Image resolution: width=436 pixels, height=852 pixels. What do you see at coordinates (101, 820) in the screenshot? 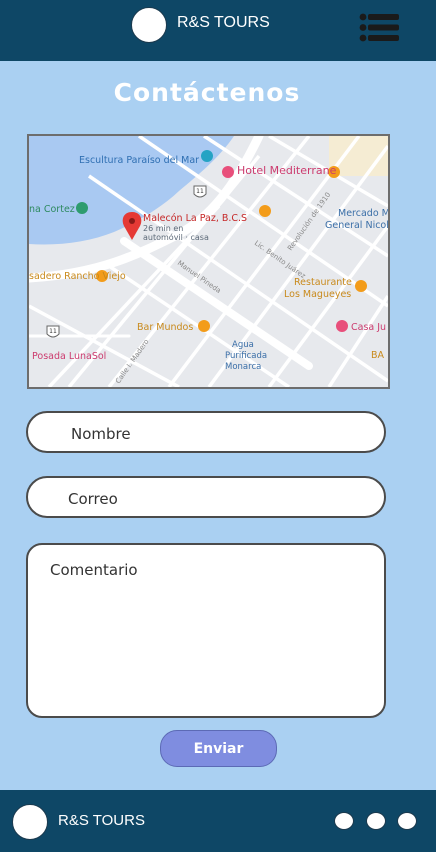
I see `footer-brand-name: R&S TOURS` at bounding box center [101, 820].